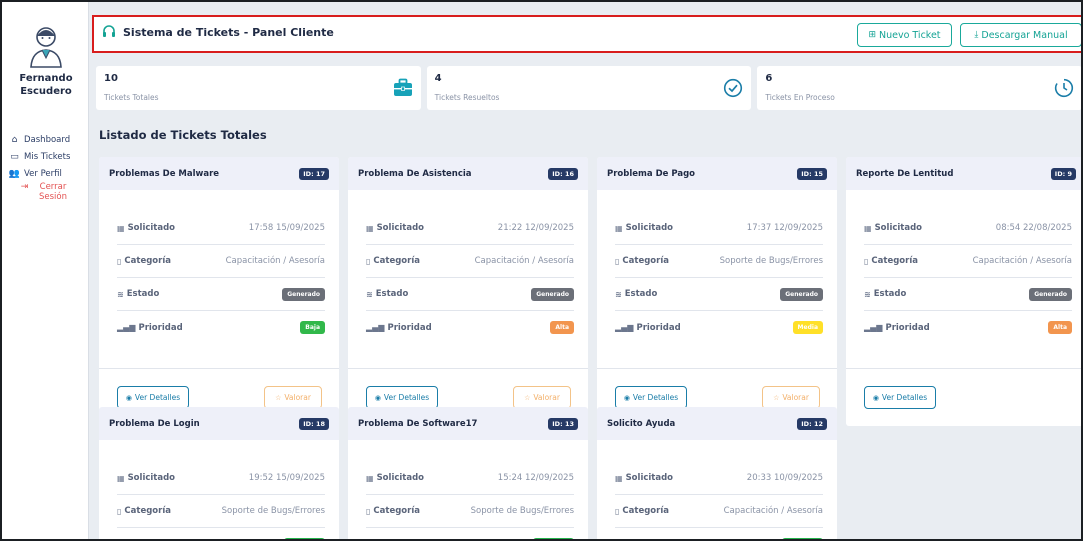  Describe the element at coordinates (470, 478) in the screenshot. I see `row-solicitado: ▦ Solicitado 15:24 12/09/2025` at that location.